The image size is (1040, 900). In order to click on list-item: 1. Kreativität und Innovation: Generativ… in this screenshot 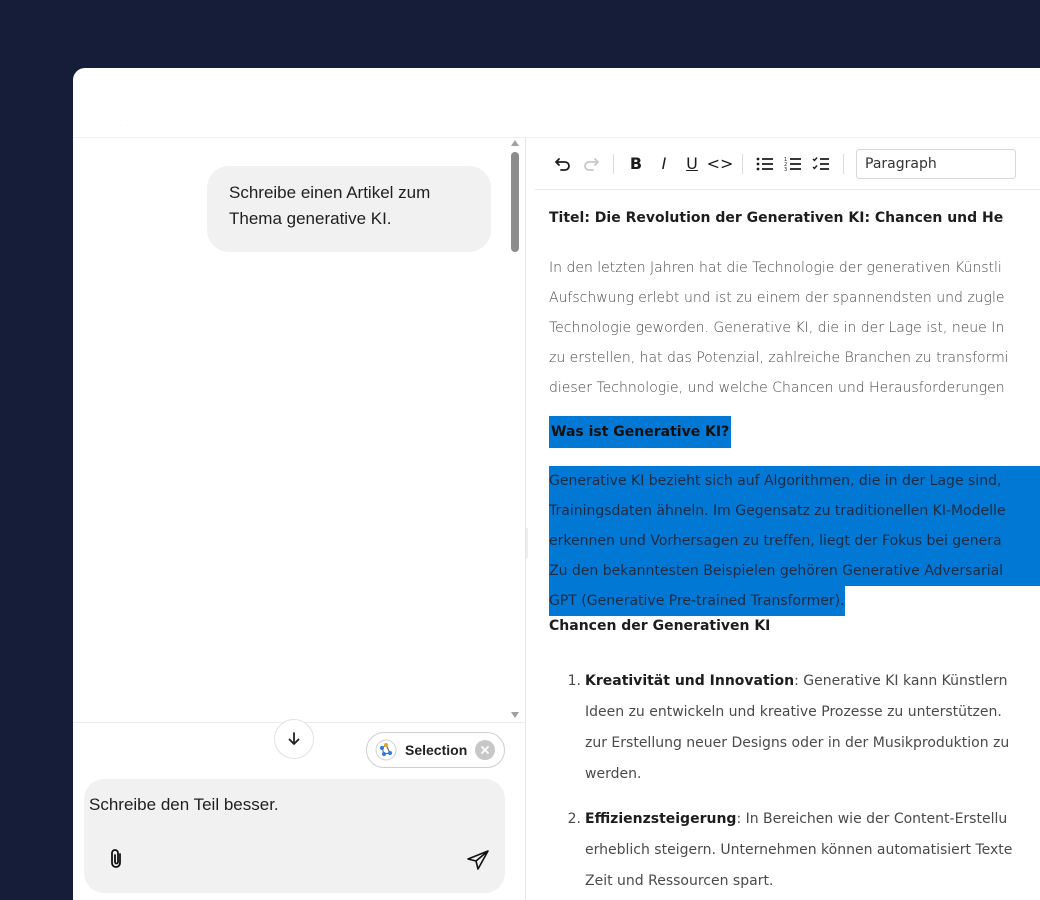, I will do `click(794, 728)`.